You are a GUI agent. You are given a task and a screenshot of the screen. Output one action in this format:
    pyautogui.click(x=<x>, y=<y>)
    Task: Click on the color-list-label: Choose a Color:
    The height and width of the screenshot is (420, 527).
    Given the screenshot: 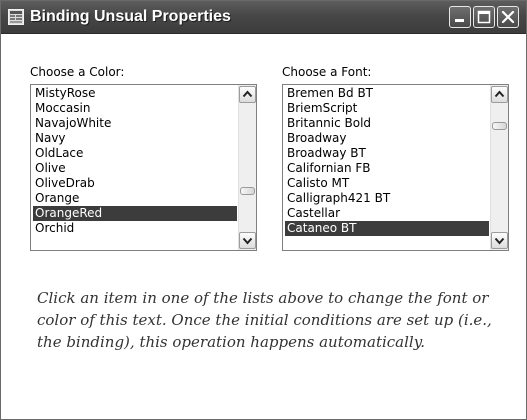 What is the action you would take?
    pyautogui.click(x=77, y=72)
    